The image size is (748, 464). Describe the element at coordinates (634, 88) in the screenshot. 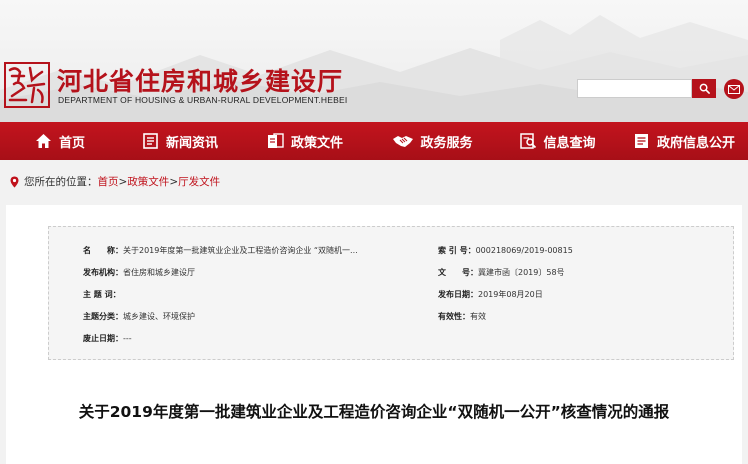

I see `search-input` at that location.